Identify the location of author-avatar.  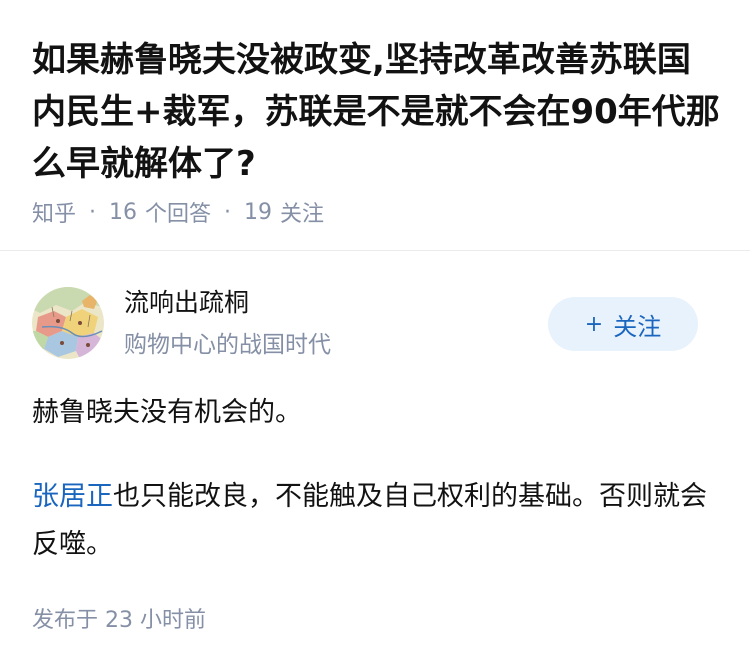
(68, 323).